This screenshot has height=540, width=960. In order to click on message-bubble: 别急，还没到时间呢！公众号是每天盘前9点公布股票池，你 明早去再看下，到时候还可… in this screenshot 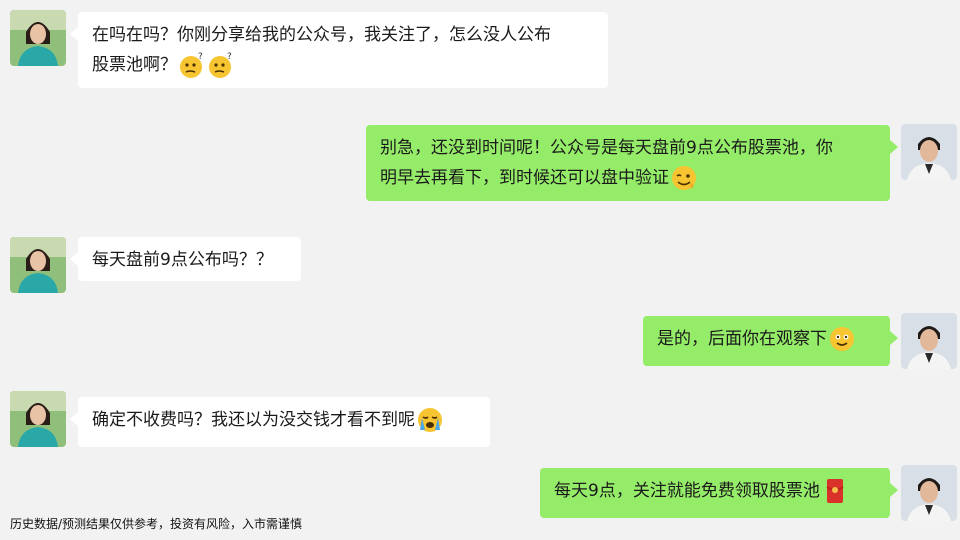, I will do `click(632, 163)`.